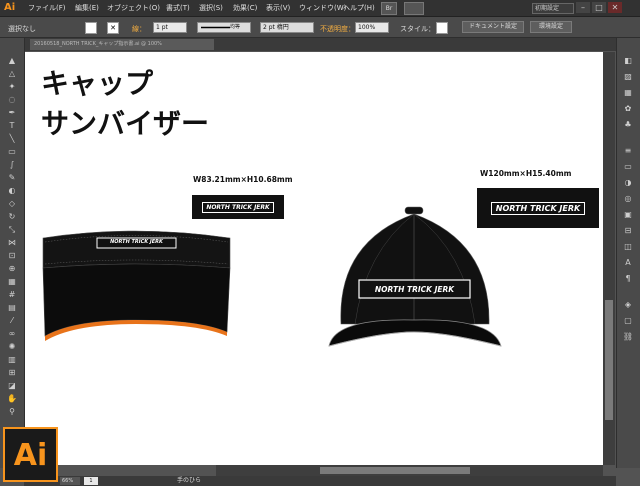 This screenshot has height=486, width=640. What do you see at coordinates (12, 373) in the screenshot?
I see `artboard-tool-icon: ⊞` at bounding box center [12, 373].